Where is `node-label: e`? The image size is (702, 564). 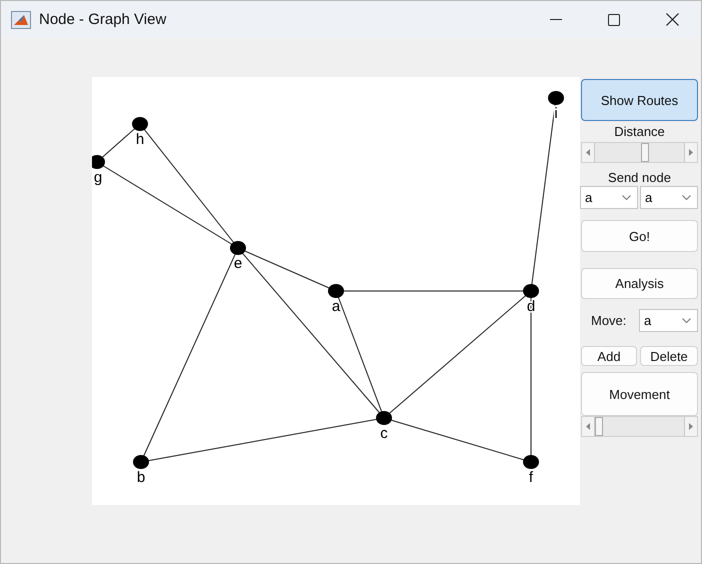
node-label: e is located at coordinates (238, 263).